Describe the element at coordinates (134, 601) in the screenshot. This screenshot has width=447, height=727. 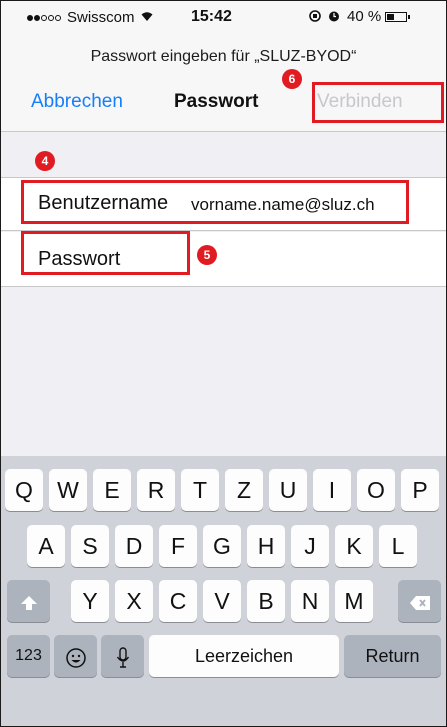
I see `key-x: X` at that location.